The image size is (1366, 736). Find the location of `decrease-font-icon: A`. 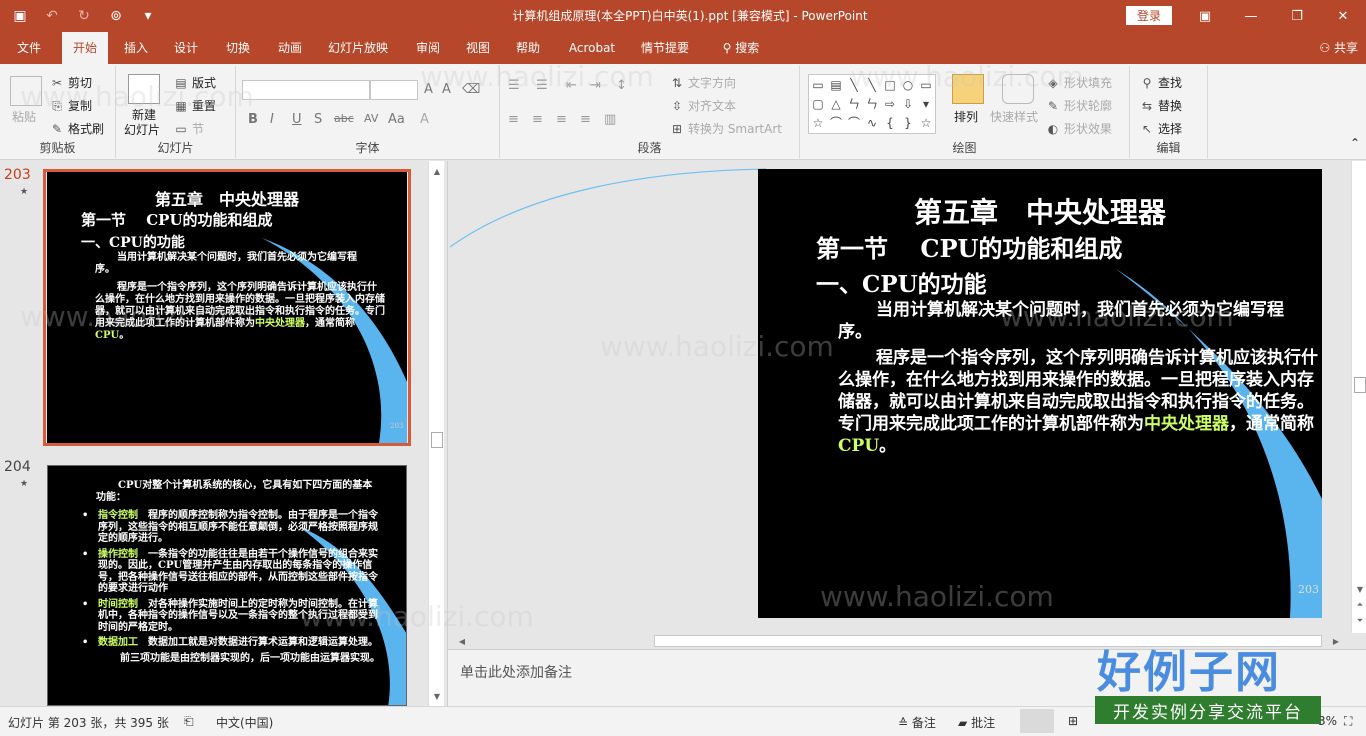

decrease-font-icon: A is located at coordinates (446, 89).